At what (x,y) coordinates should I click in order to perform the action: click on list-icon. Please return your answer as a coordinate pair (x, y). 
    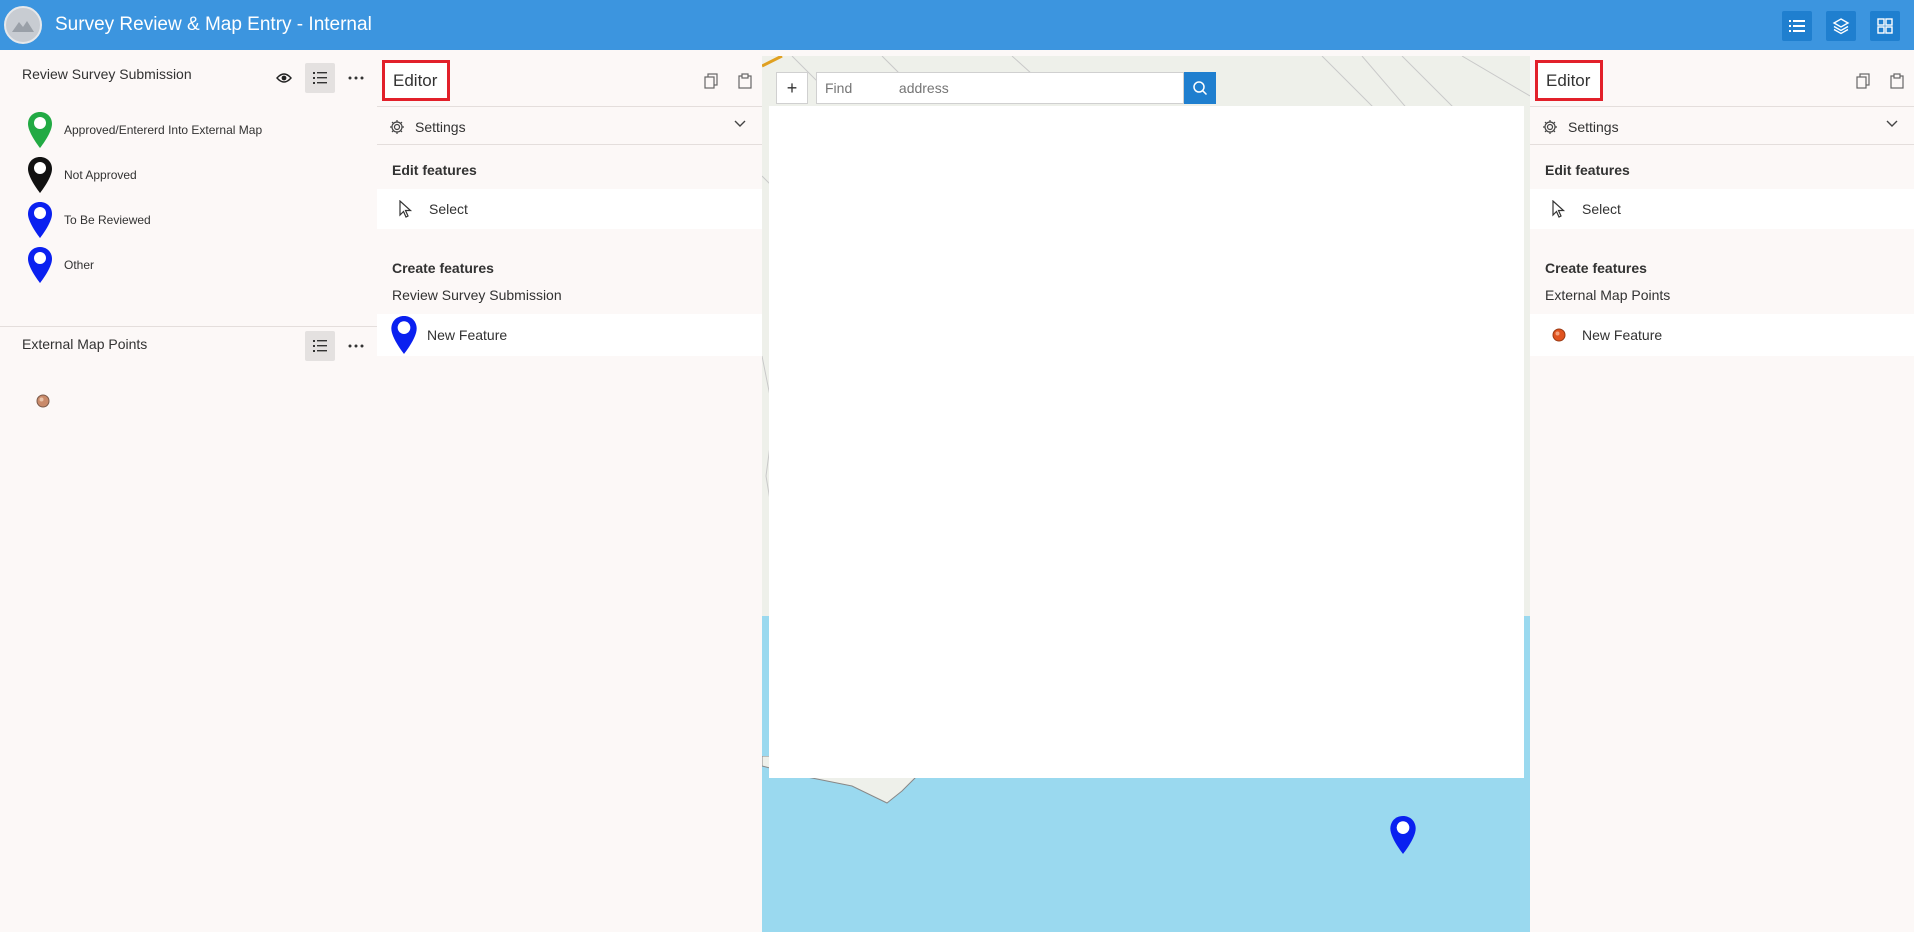
    Looking at the image, I should click on (1797, 26).